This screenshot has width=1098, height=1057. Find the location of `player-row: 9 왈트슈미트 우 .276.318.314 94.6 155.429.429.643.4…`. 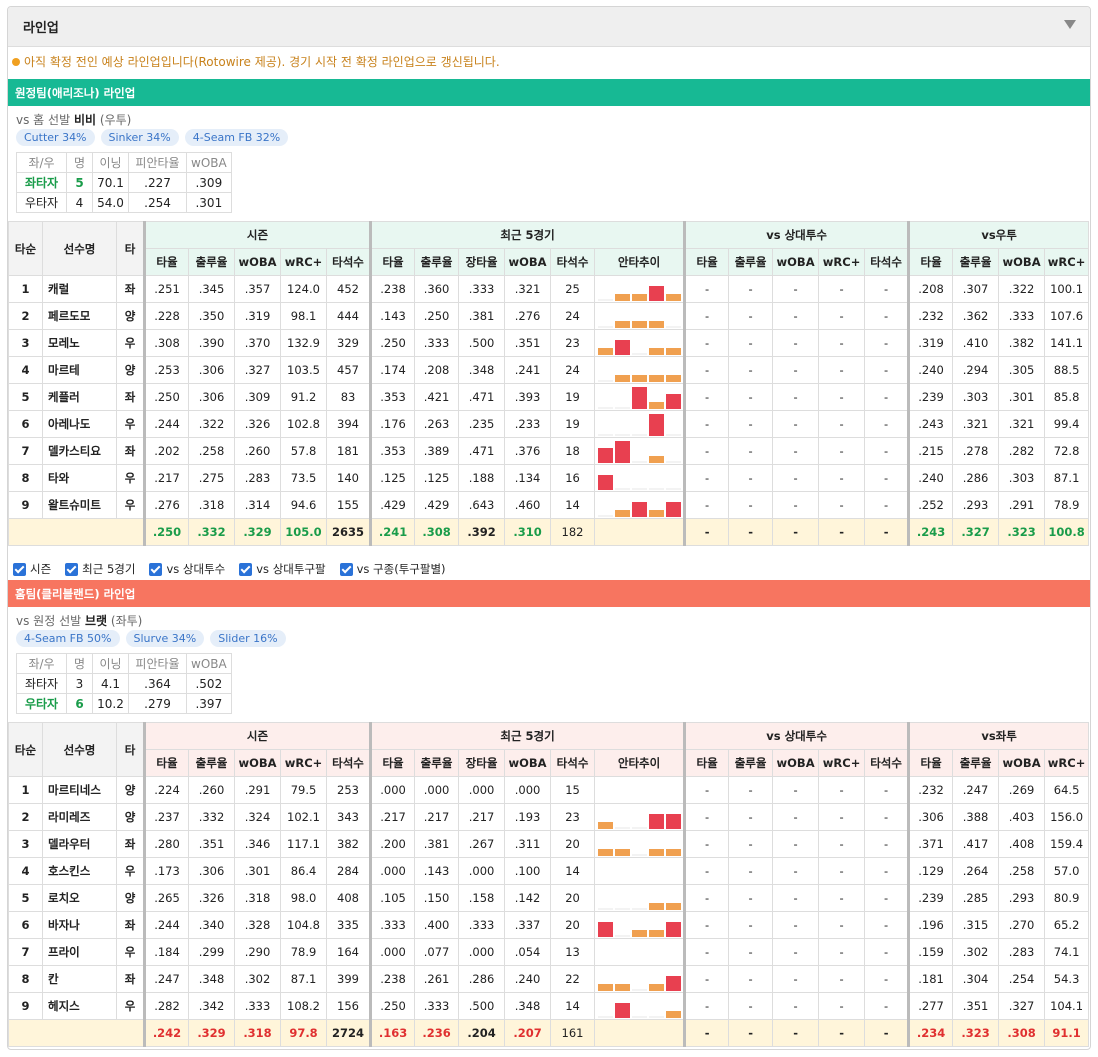

player-row: 9 왈트슈미트 우 .276.318.314 94.6 155.429.429.643.4… is located at coordinates (549, 505).